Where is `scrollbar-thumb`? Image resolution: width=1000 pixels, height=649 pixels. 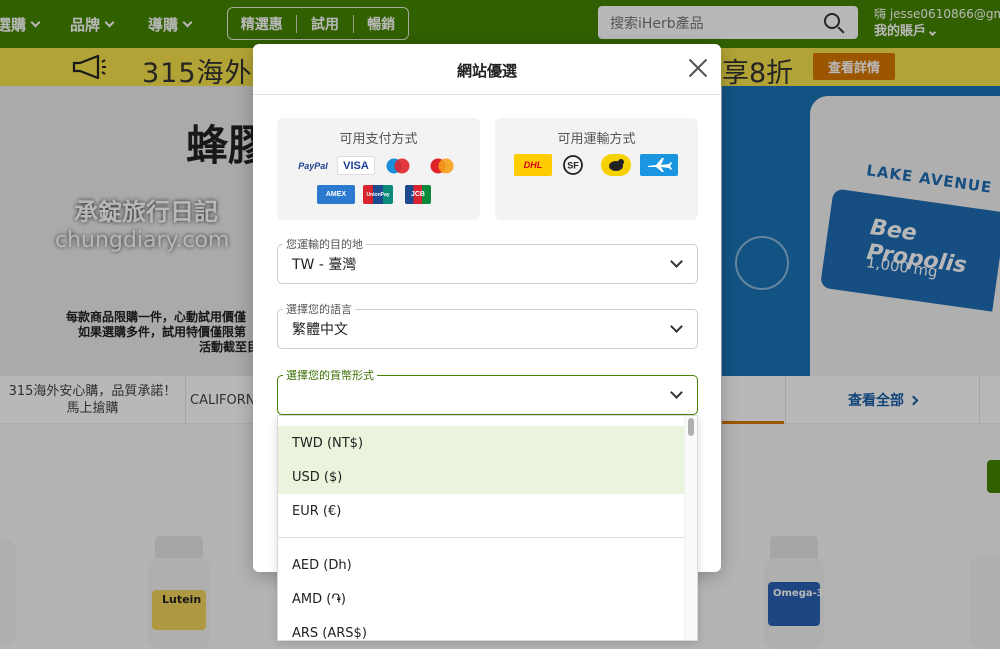 scrollbar-thumb is located at coordinates (691, 427).